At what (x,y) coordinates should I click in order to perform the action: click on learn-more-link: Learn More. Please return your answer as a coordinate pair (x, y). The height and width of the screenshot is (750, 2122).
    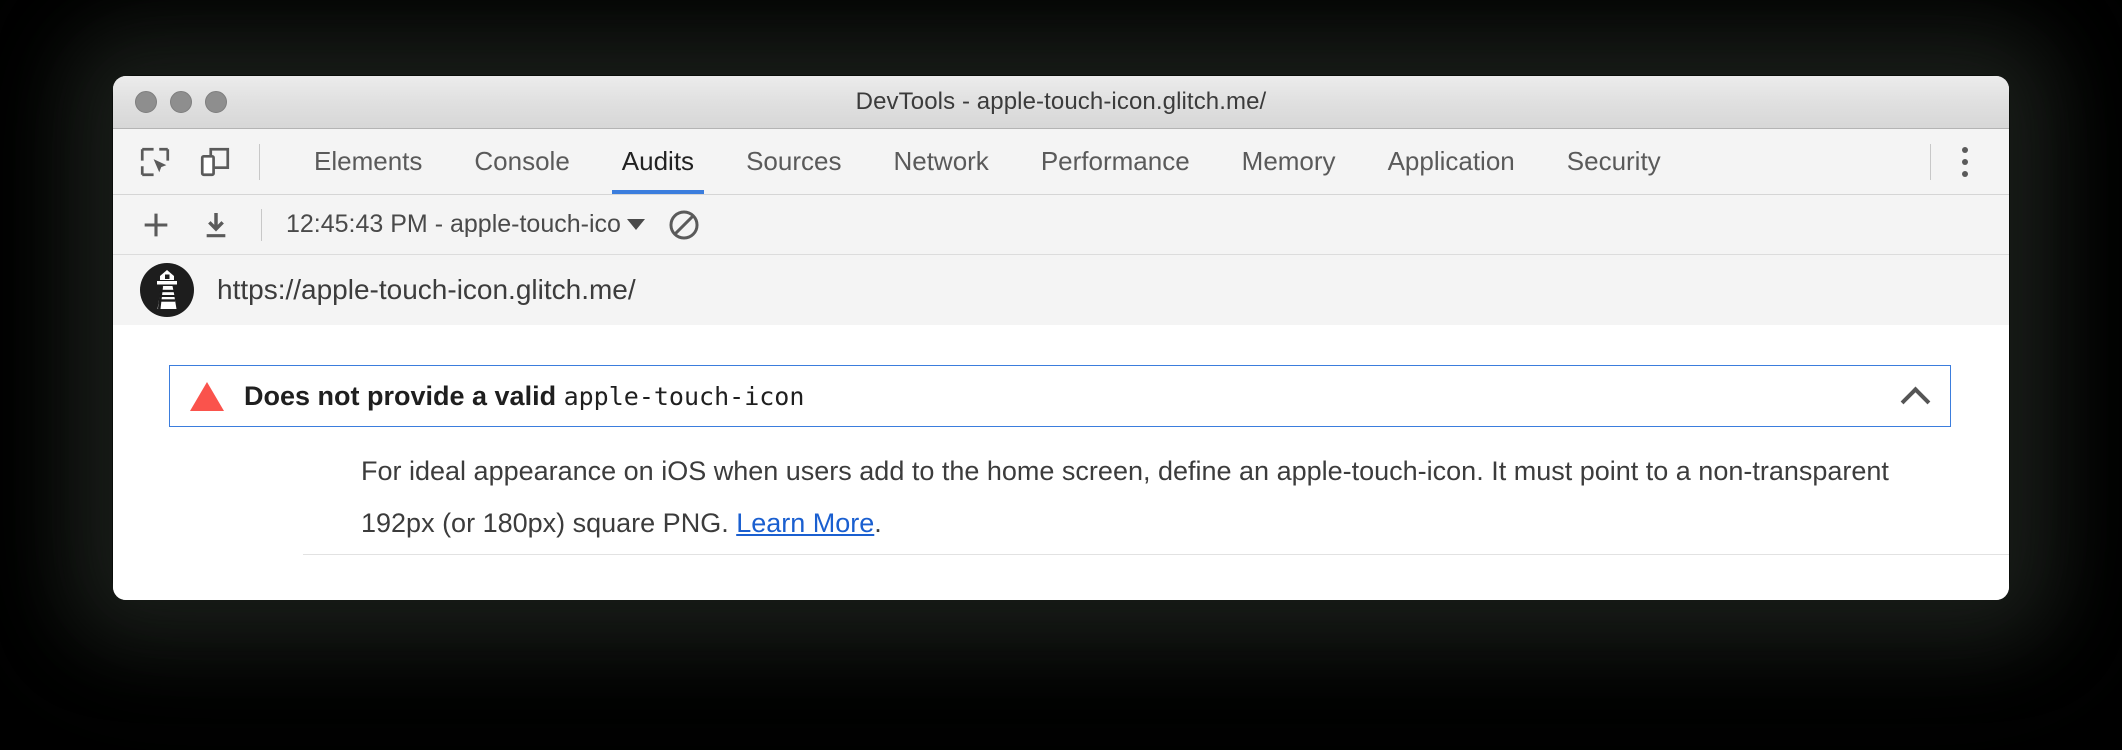
    Looking at the image, I should click on (805, 523).